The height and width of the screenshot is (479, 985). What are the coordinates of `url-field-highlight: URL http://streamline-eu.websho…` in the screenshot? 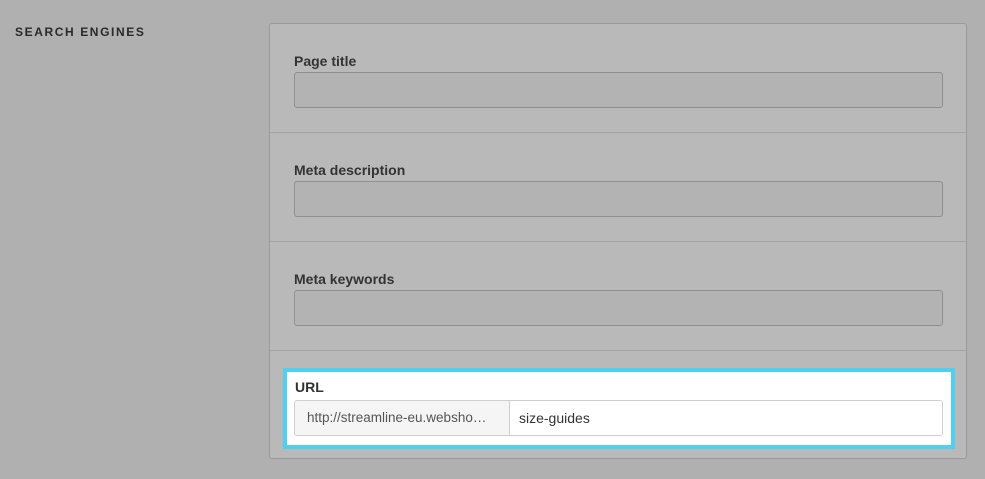 It's located at (619, 408).